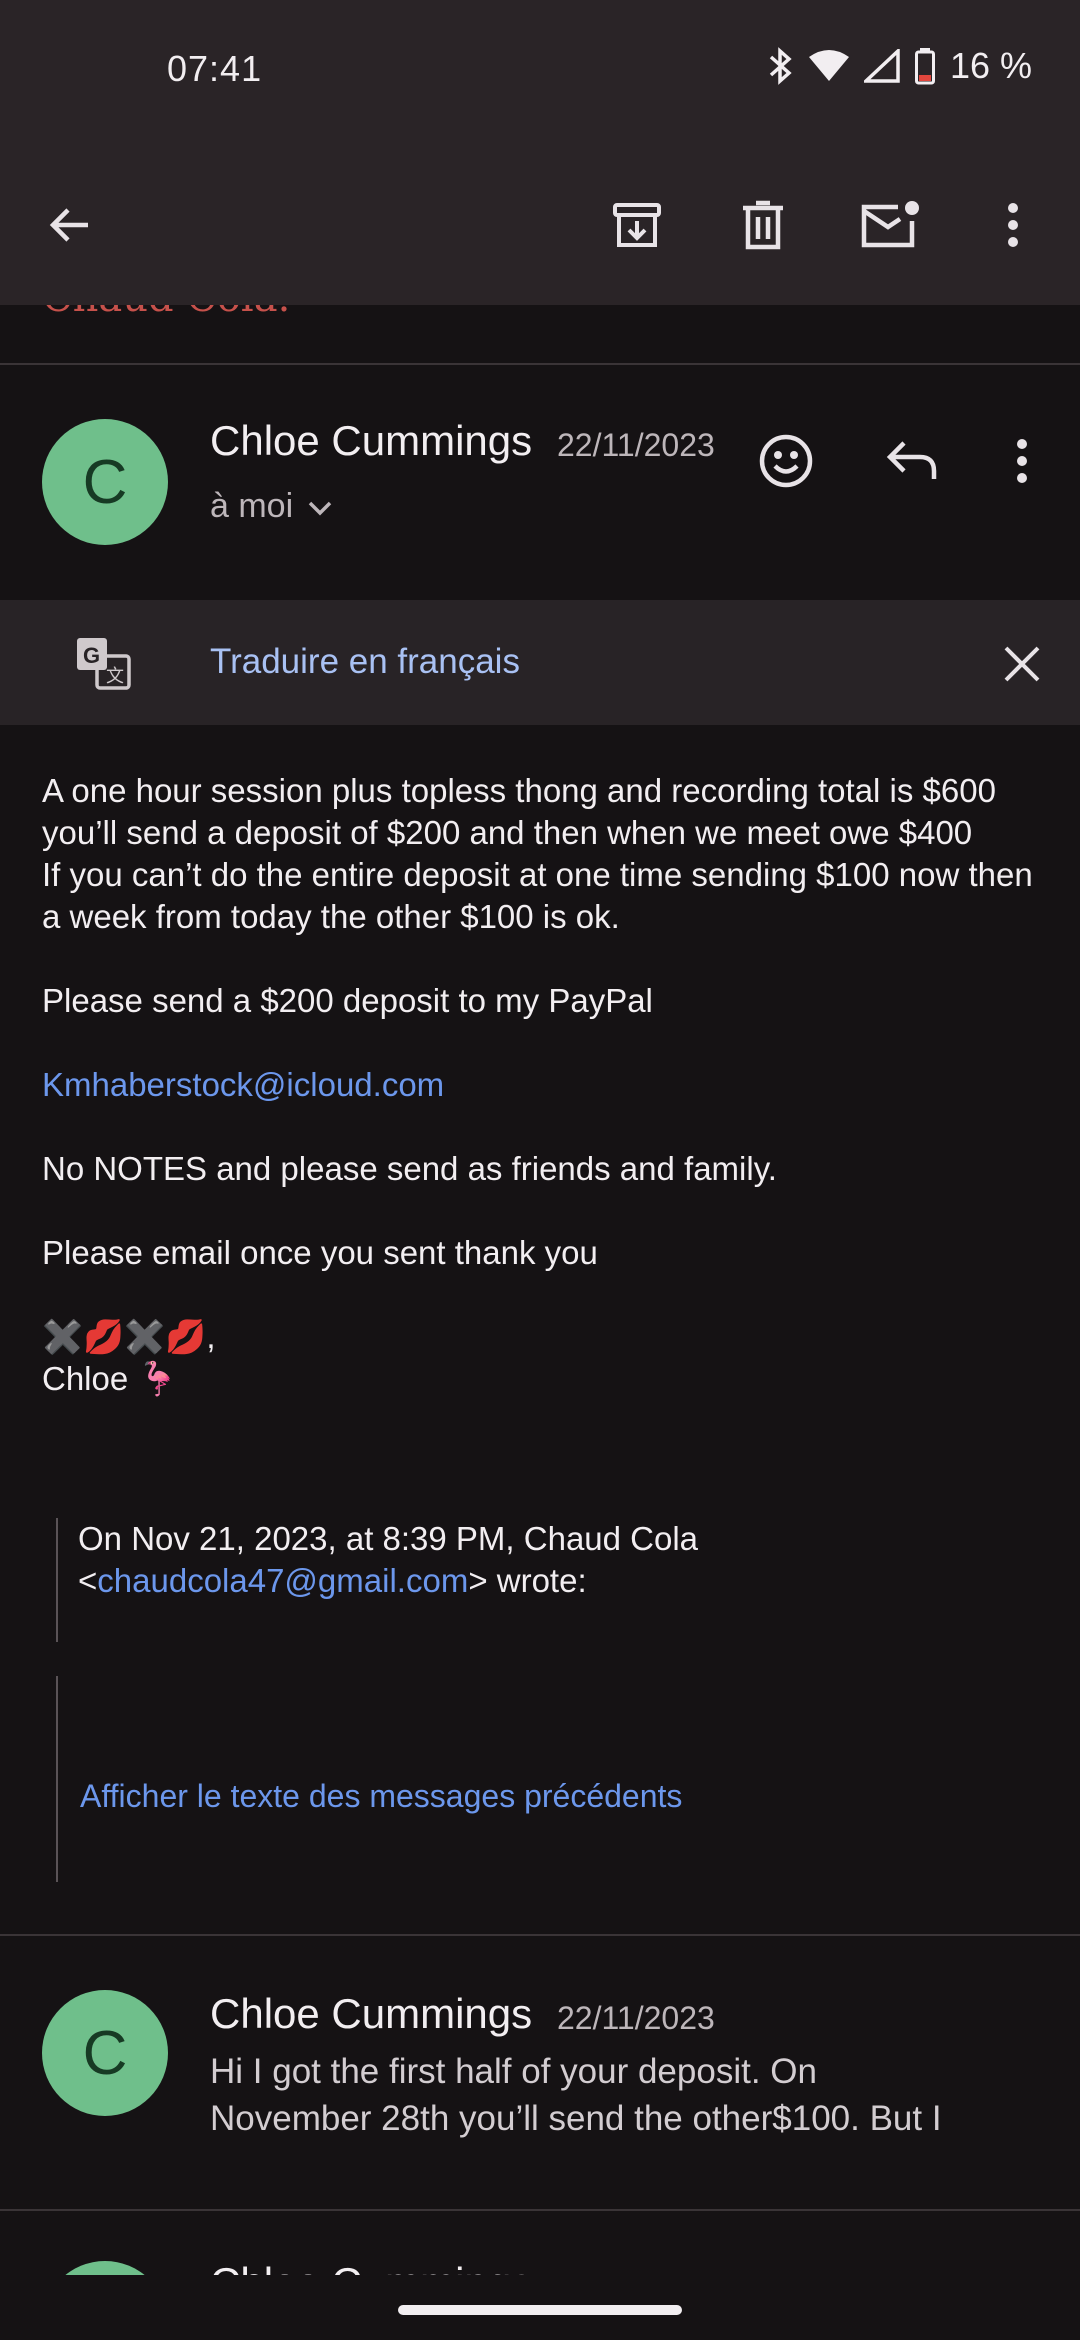  Describe the element at coordinates (282, 1580) in the screenshot. I see `quoted-email-link: chaudcola47@gmail.com` at that location.